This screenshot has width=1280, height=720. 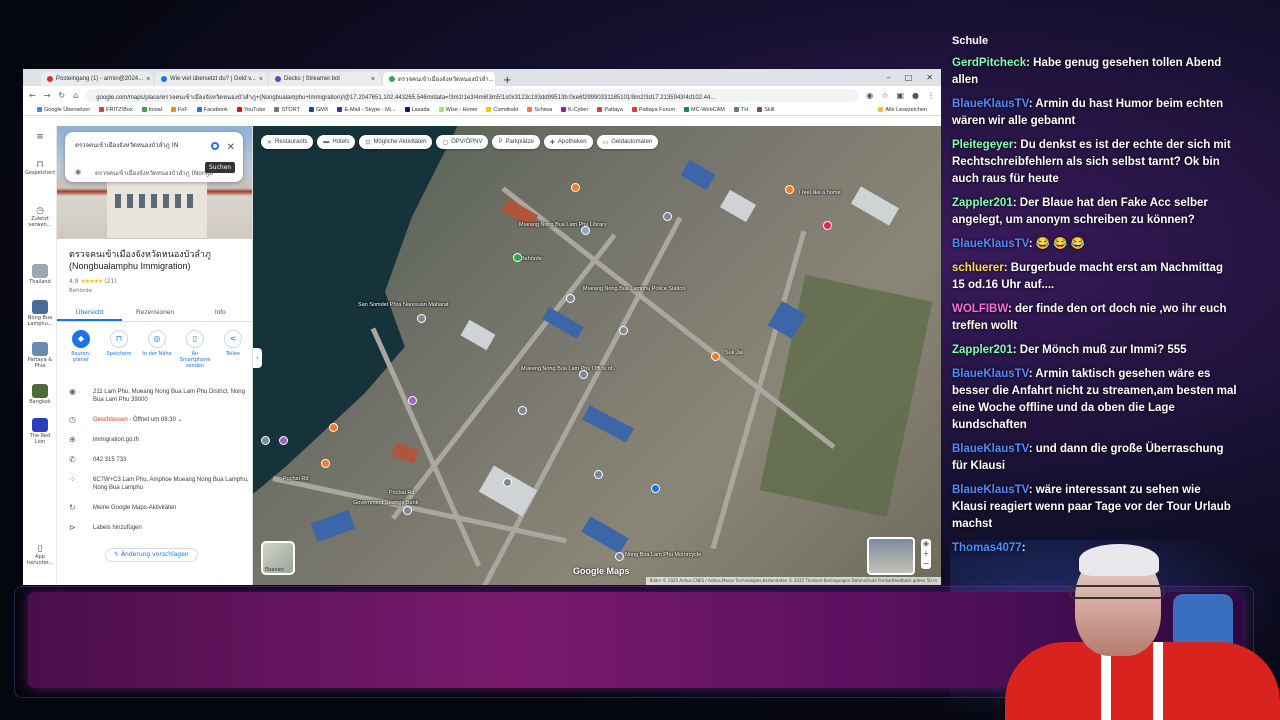 I want to click on bookmark-item: STORT, so click(x=287, y=110).